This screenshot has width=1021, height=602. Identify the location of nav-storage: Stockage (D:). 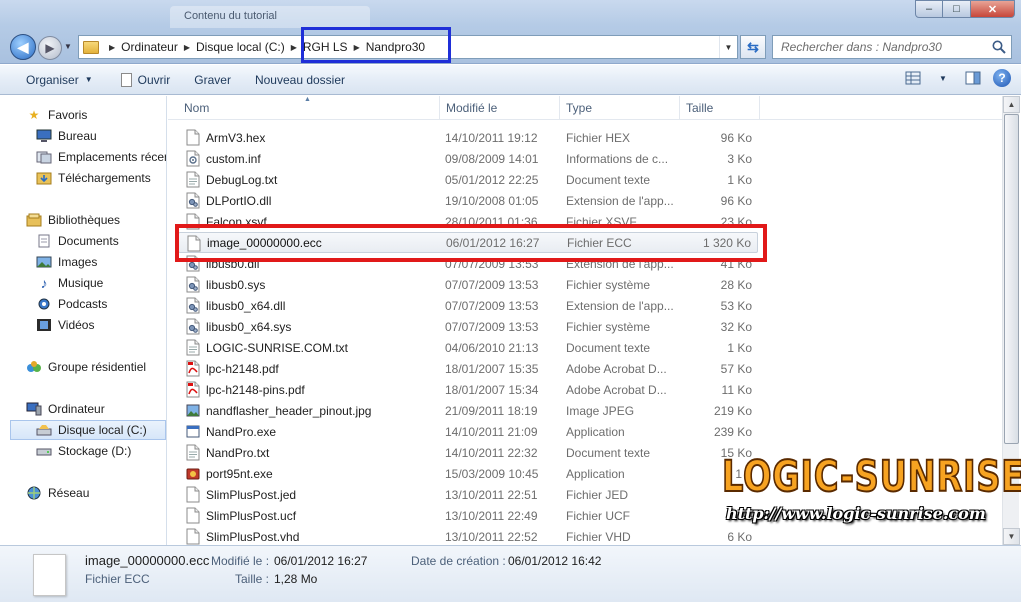
(101, 451).